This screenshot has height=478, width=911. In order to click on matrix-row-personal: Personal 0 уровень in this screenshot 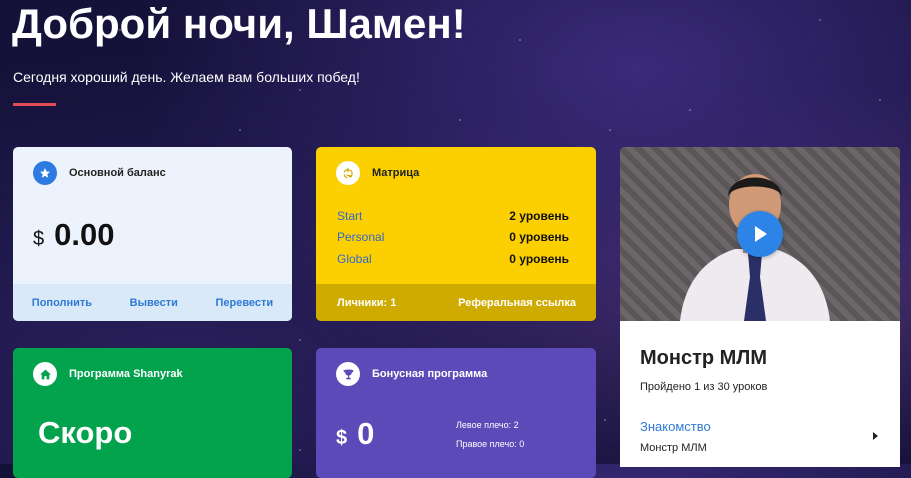, I will do `click(453, 238)`.